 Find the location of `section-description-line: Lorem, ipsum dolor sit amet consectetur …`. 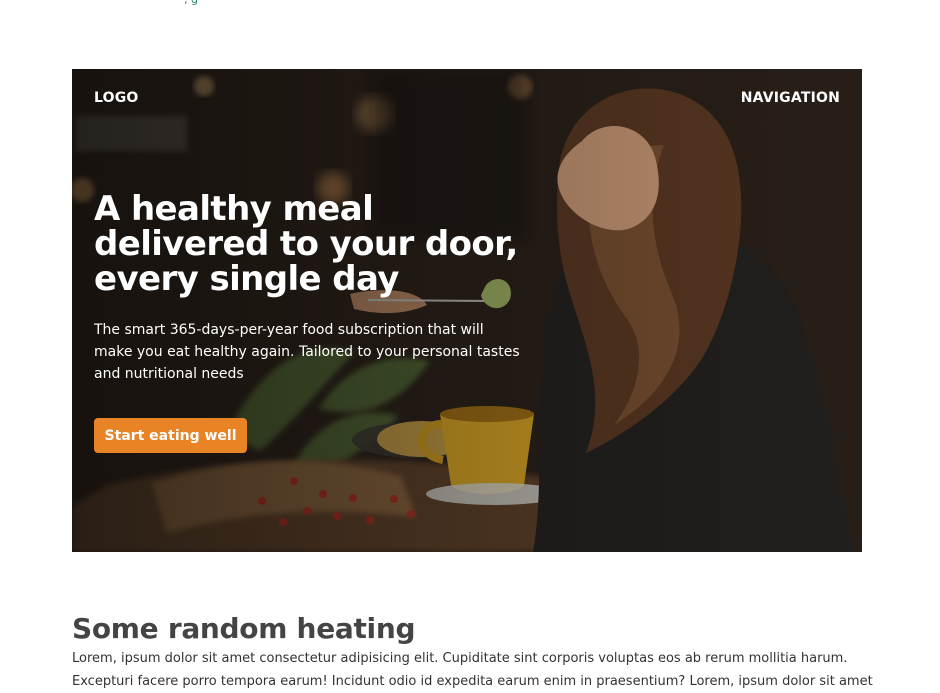

section-description-line: Lorem, ipsum dolor sit amet consectetur … is located at coordinates (460, 658).